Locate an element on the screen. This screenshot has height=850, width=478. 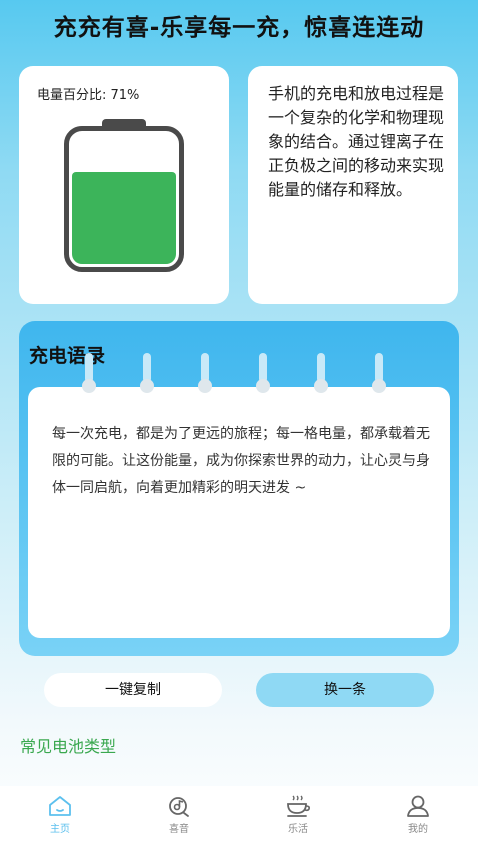
section-title: 常见电池类型 is located at coordinates (68, 746).